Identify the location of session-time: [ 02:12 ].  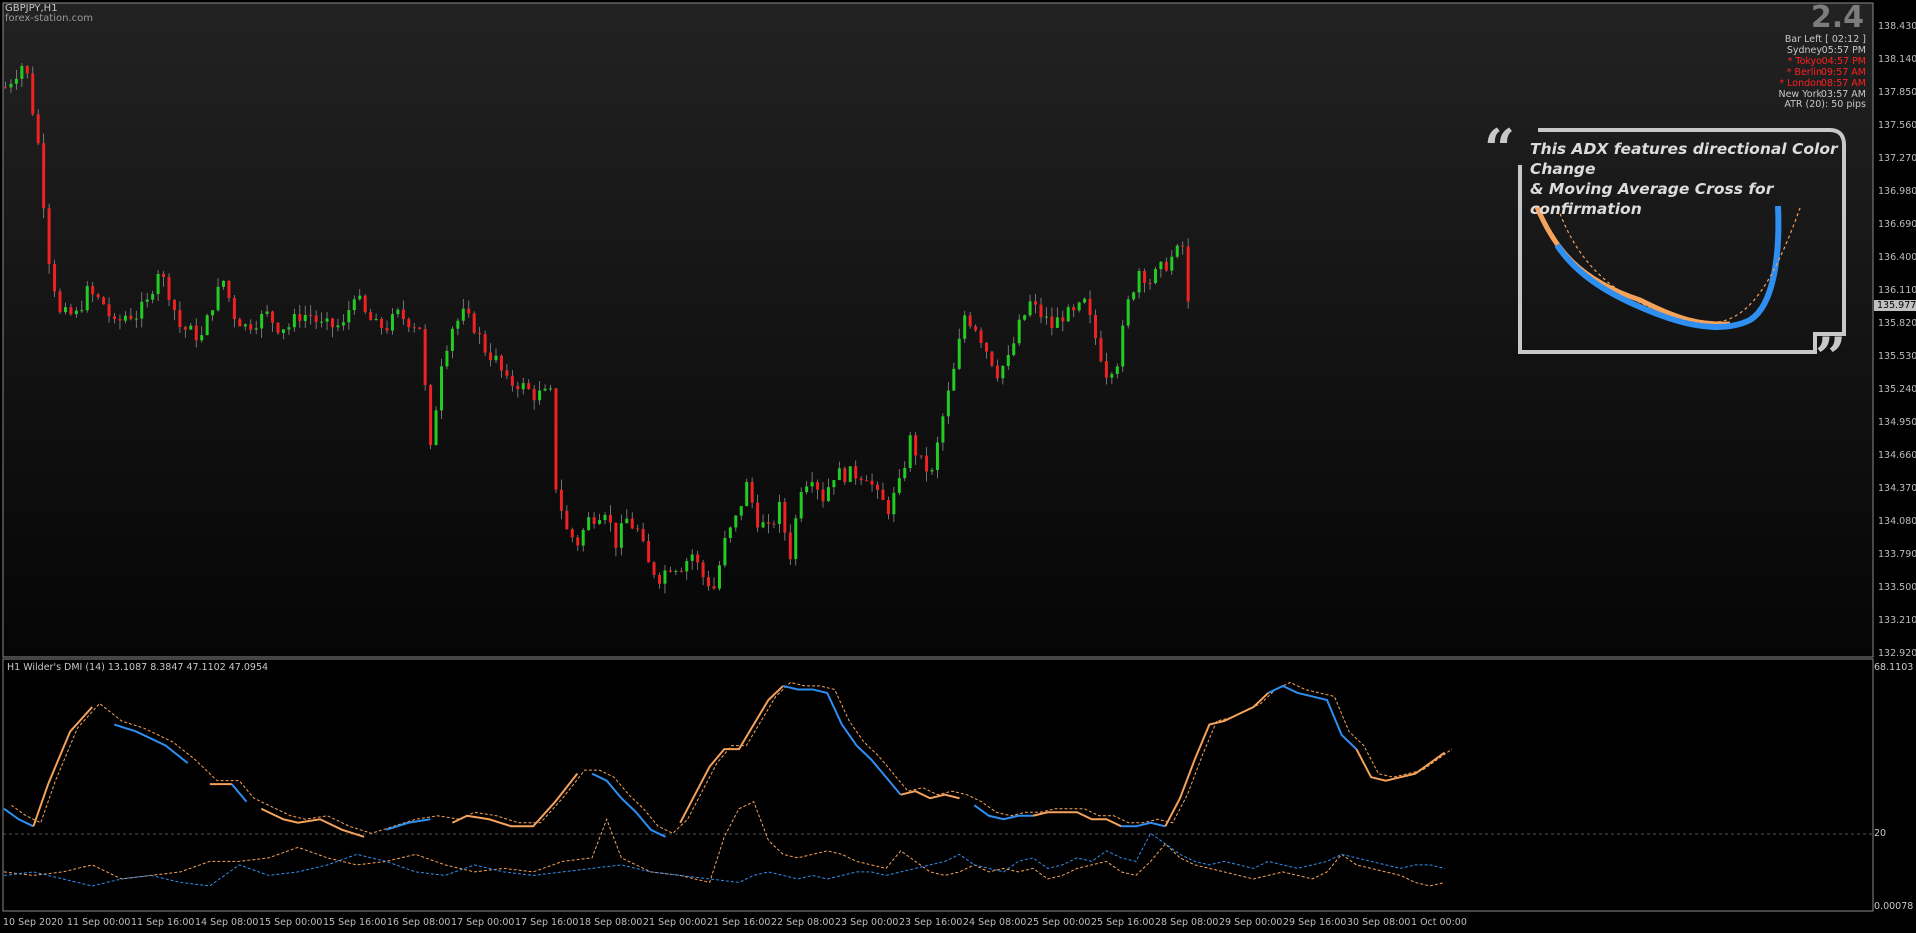
(1845, 39).